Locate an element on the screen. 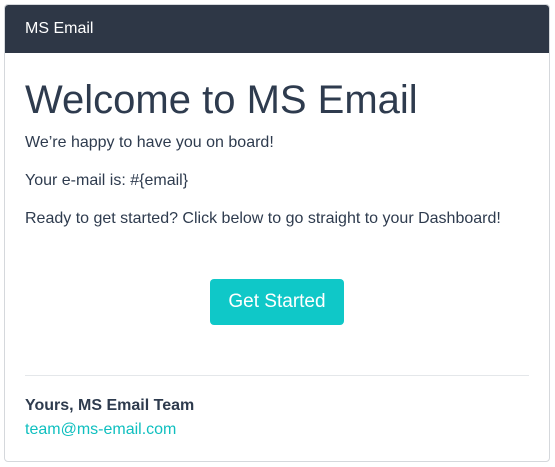  get-started-button: Get Started is located at coordinates (277, 302).